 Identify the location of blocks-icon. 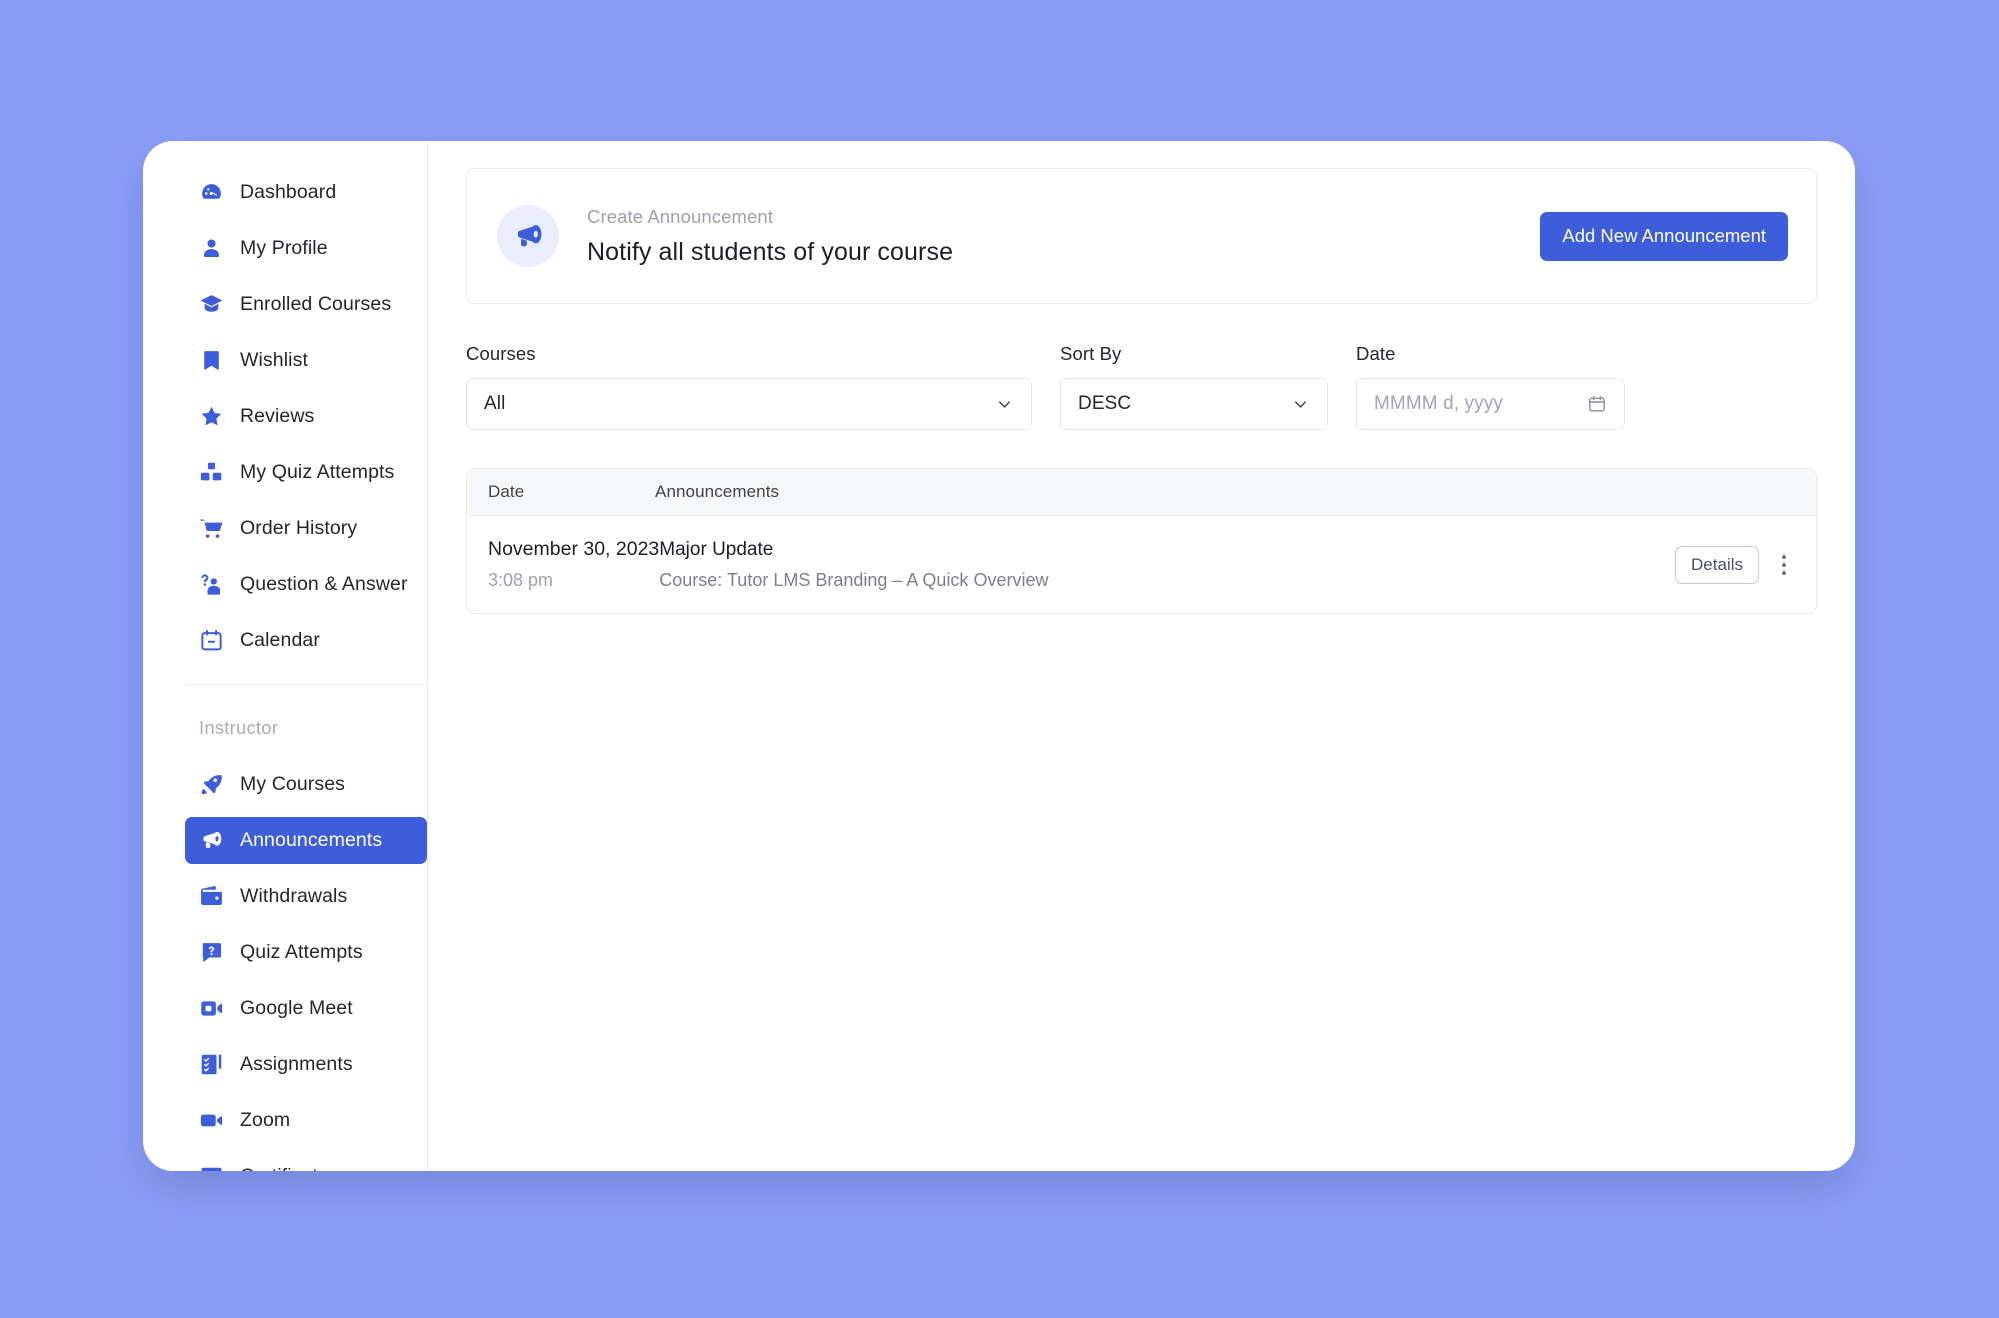
(211, 472).